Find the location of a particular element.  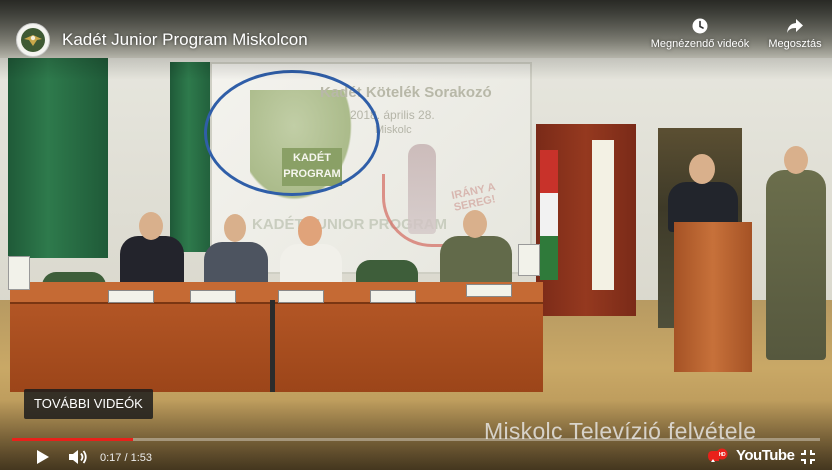

table-flag-left is located at coordinates (19, 273).